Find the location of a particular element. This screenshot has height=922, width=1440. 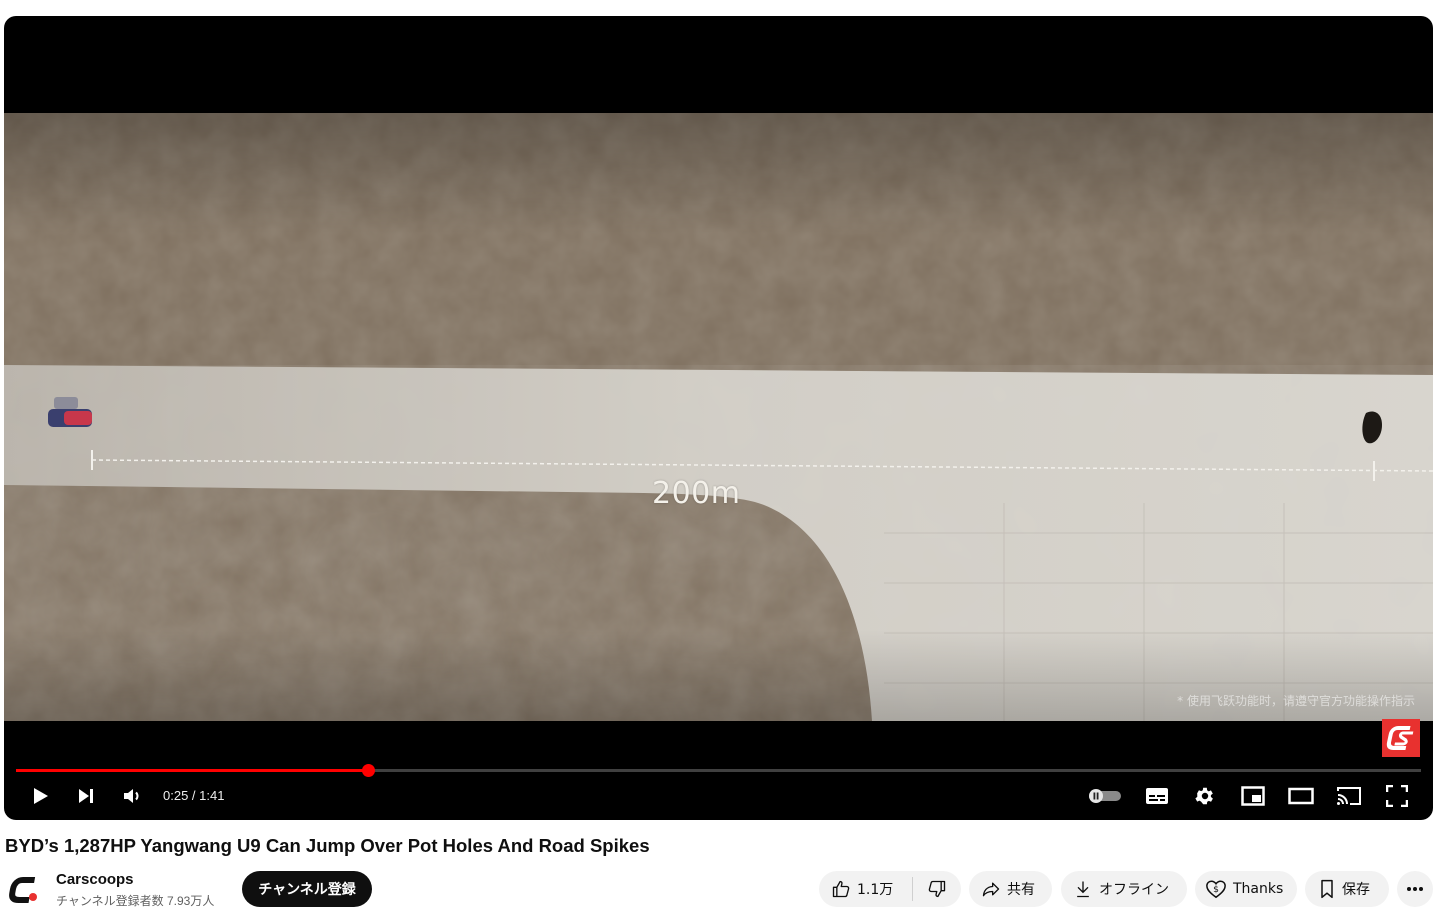

fullscreen-icon is located at coordinates (1397, 796).